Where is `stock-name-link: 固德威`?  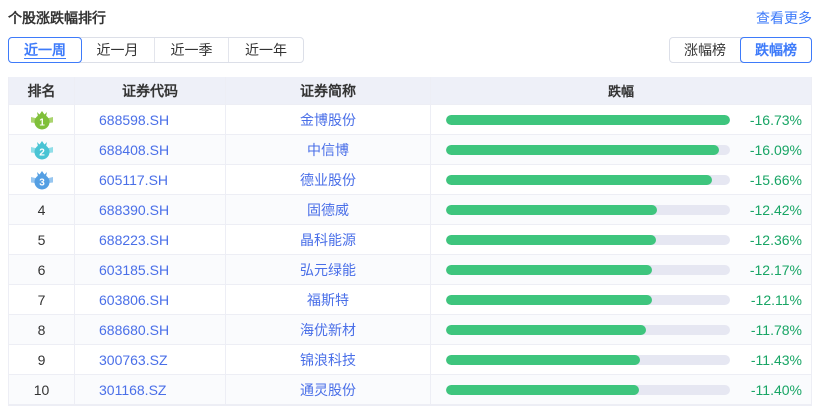
stock-name-link: 固德威 is located at coordinates (328, 210).